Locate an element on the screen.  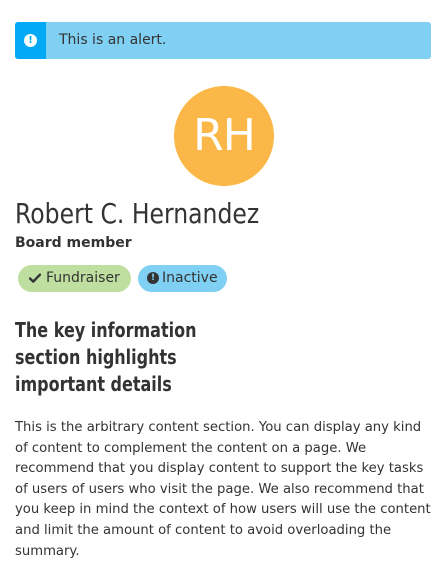
badge-label: Inactive is located at coordinates (190, 278).